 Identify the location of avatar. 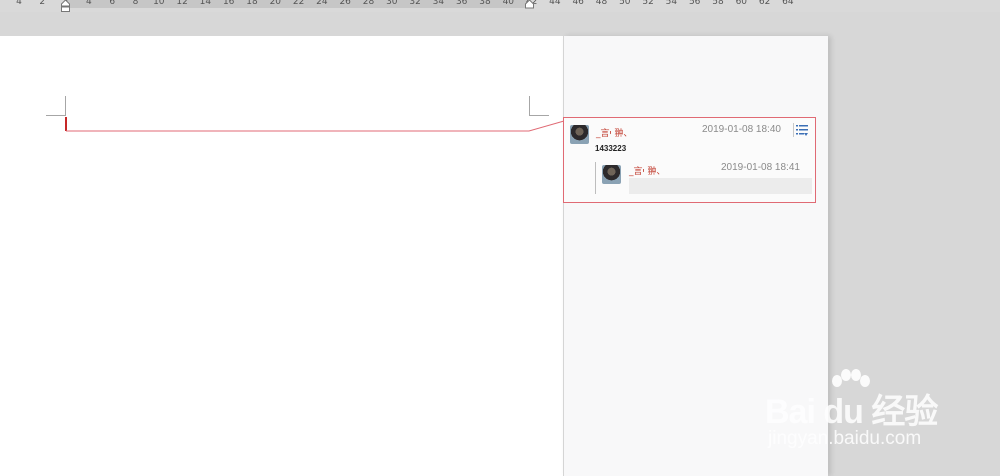
(579, 134).